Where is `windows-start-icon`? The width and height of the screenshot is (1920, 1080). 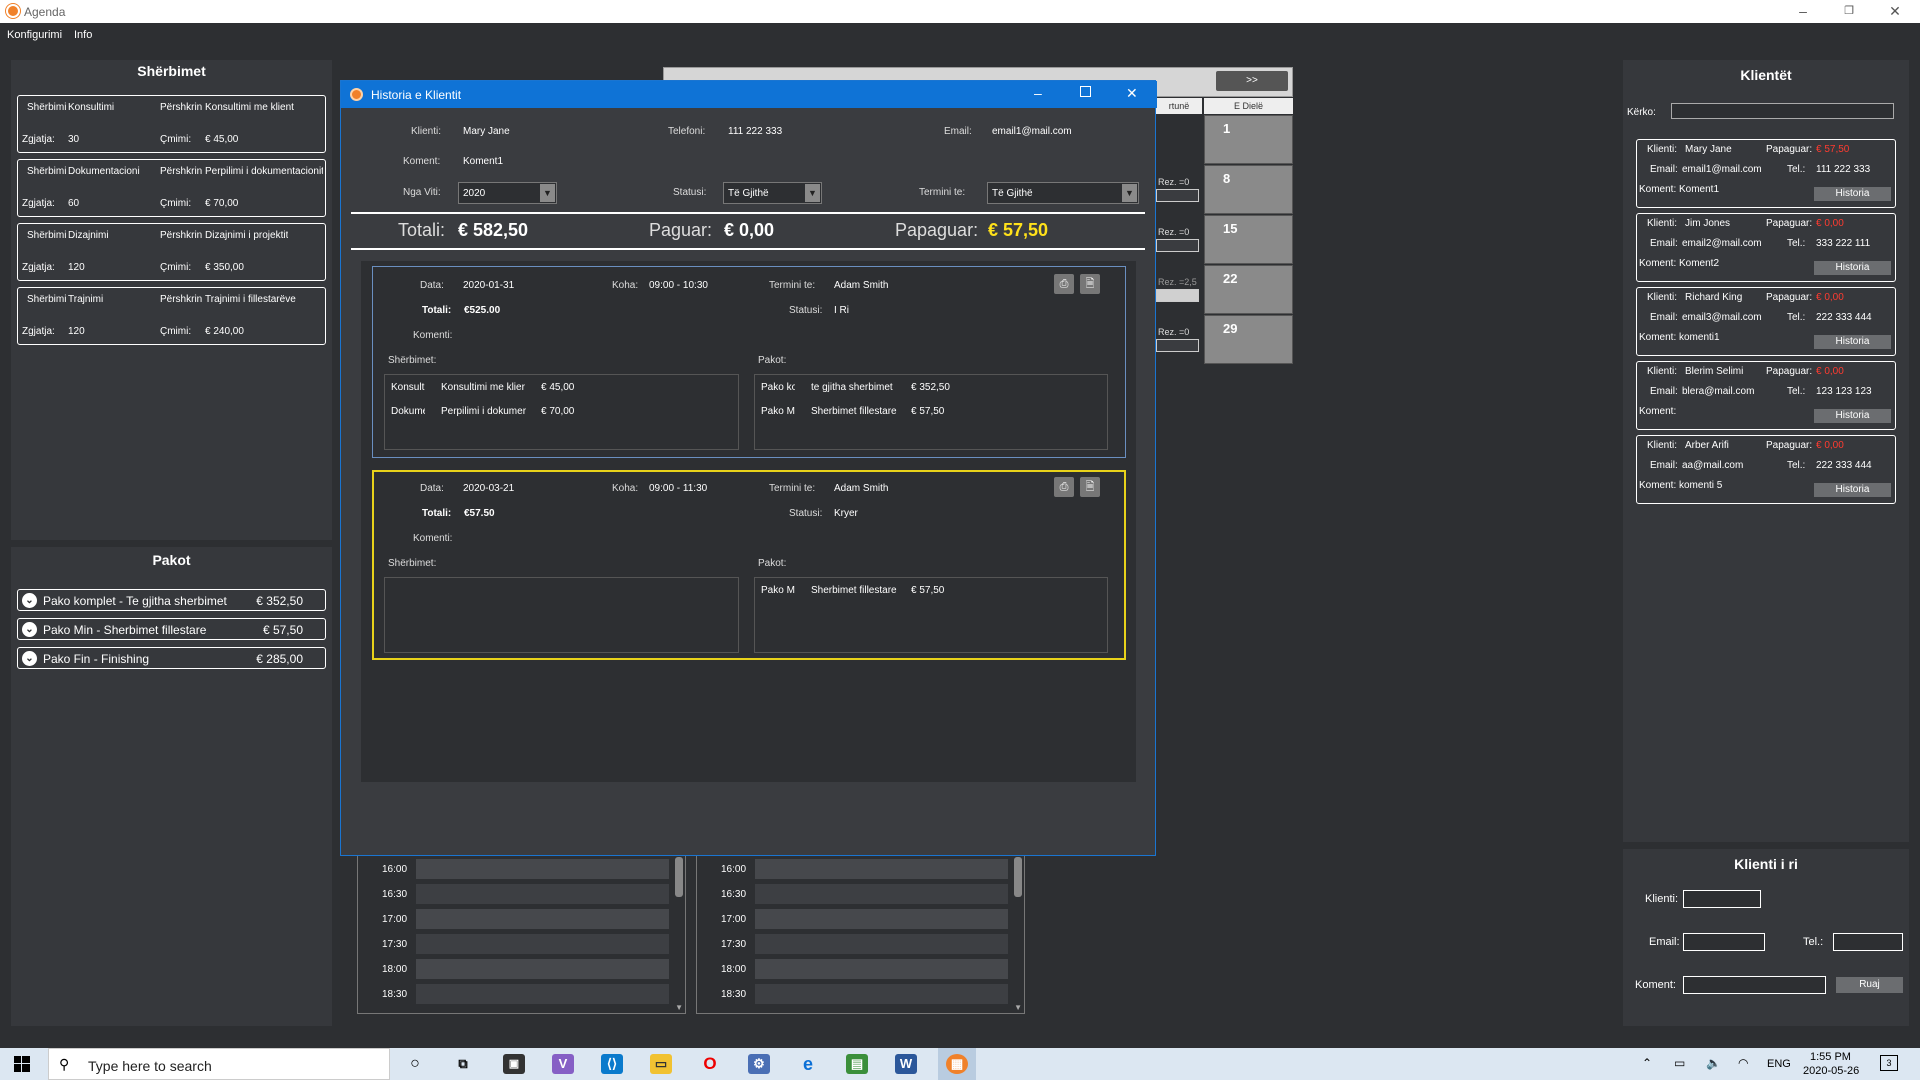
windows-start-icon is located at coordinates (22, 1064).